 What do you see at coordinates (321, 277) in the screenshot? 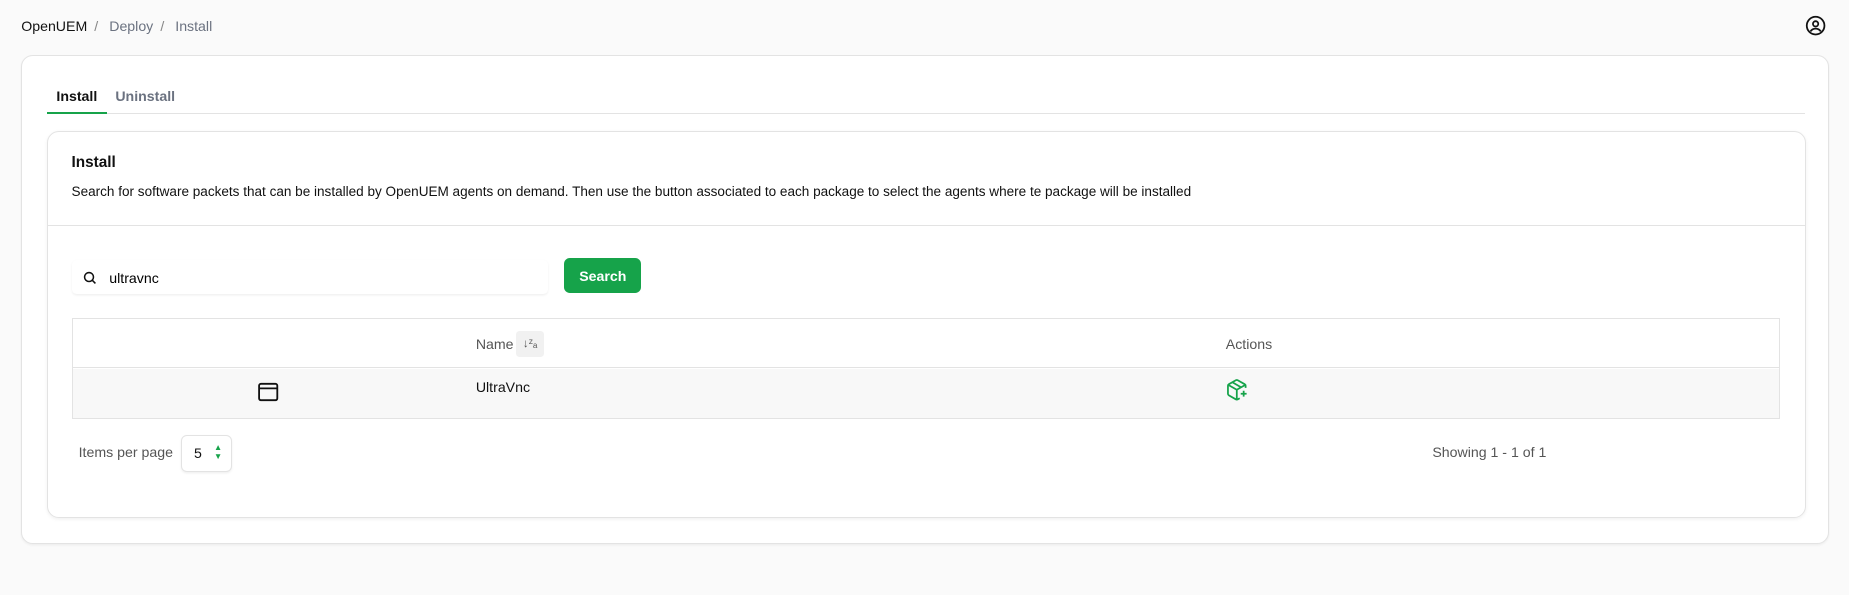
I see `search-input` at bounding box center [321, 277].